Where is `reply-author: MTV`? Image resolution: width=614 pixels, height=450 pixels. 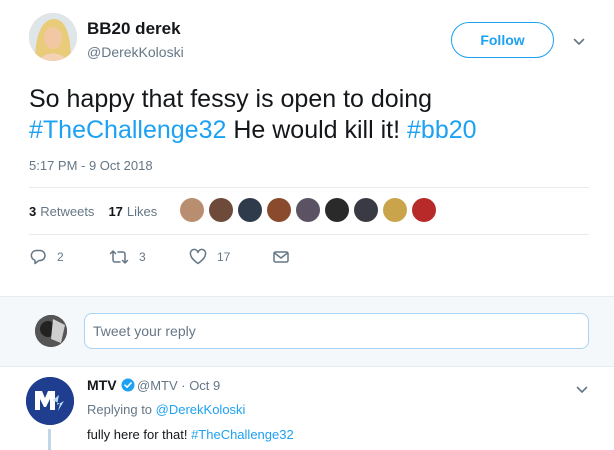
reply-author: MTV is located at coordinates (111, 385).